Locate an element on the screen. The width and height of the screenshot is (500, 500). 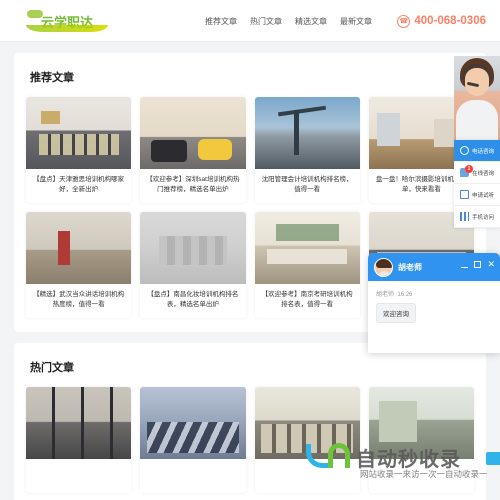
service-item-label: 手机访问 is located at coordinates (482, 217).